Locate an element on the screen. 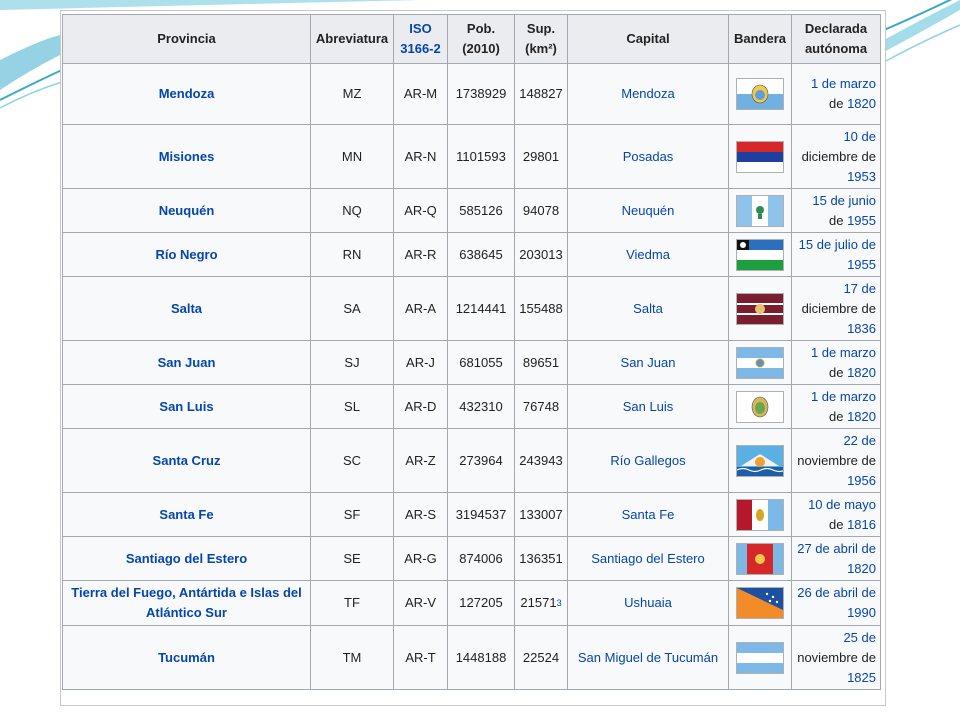  cell-superficie: 22524 is located at coordinates (541, 657).